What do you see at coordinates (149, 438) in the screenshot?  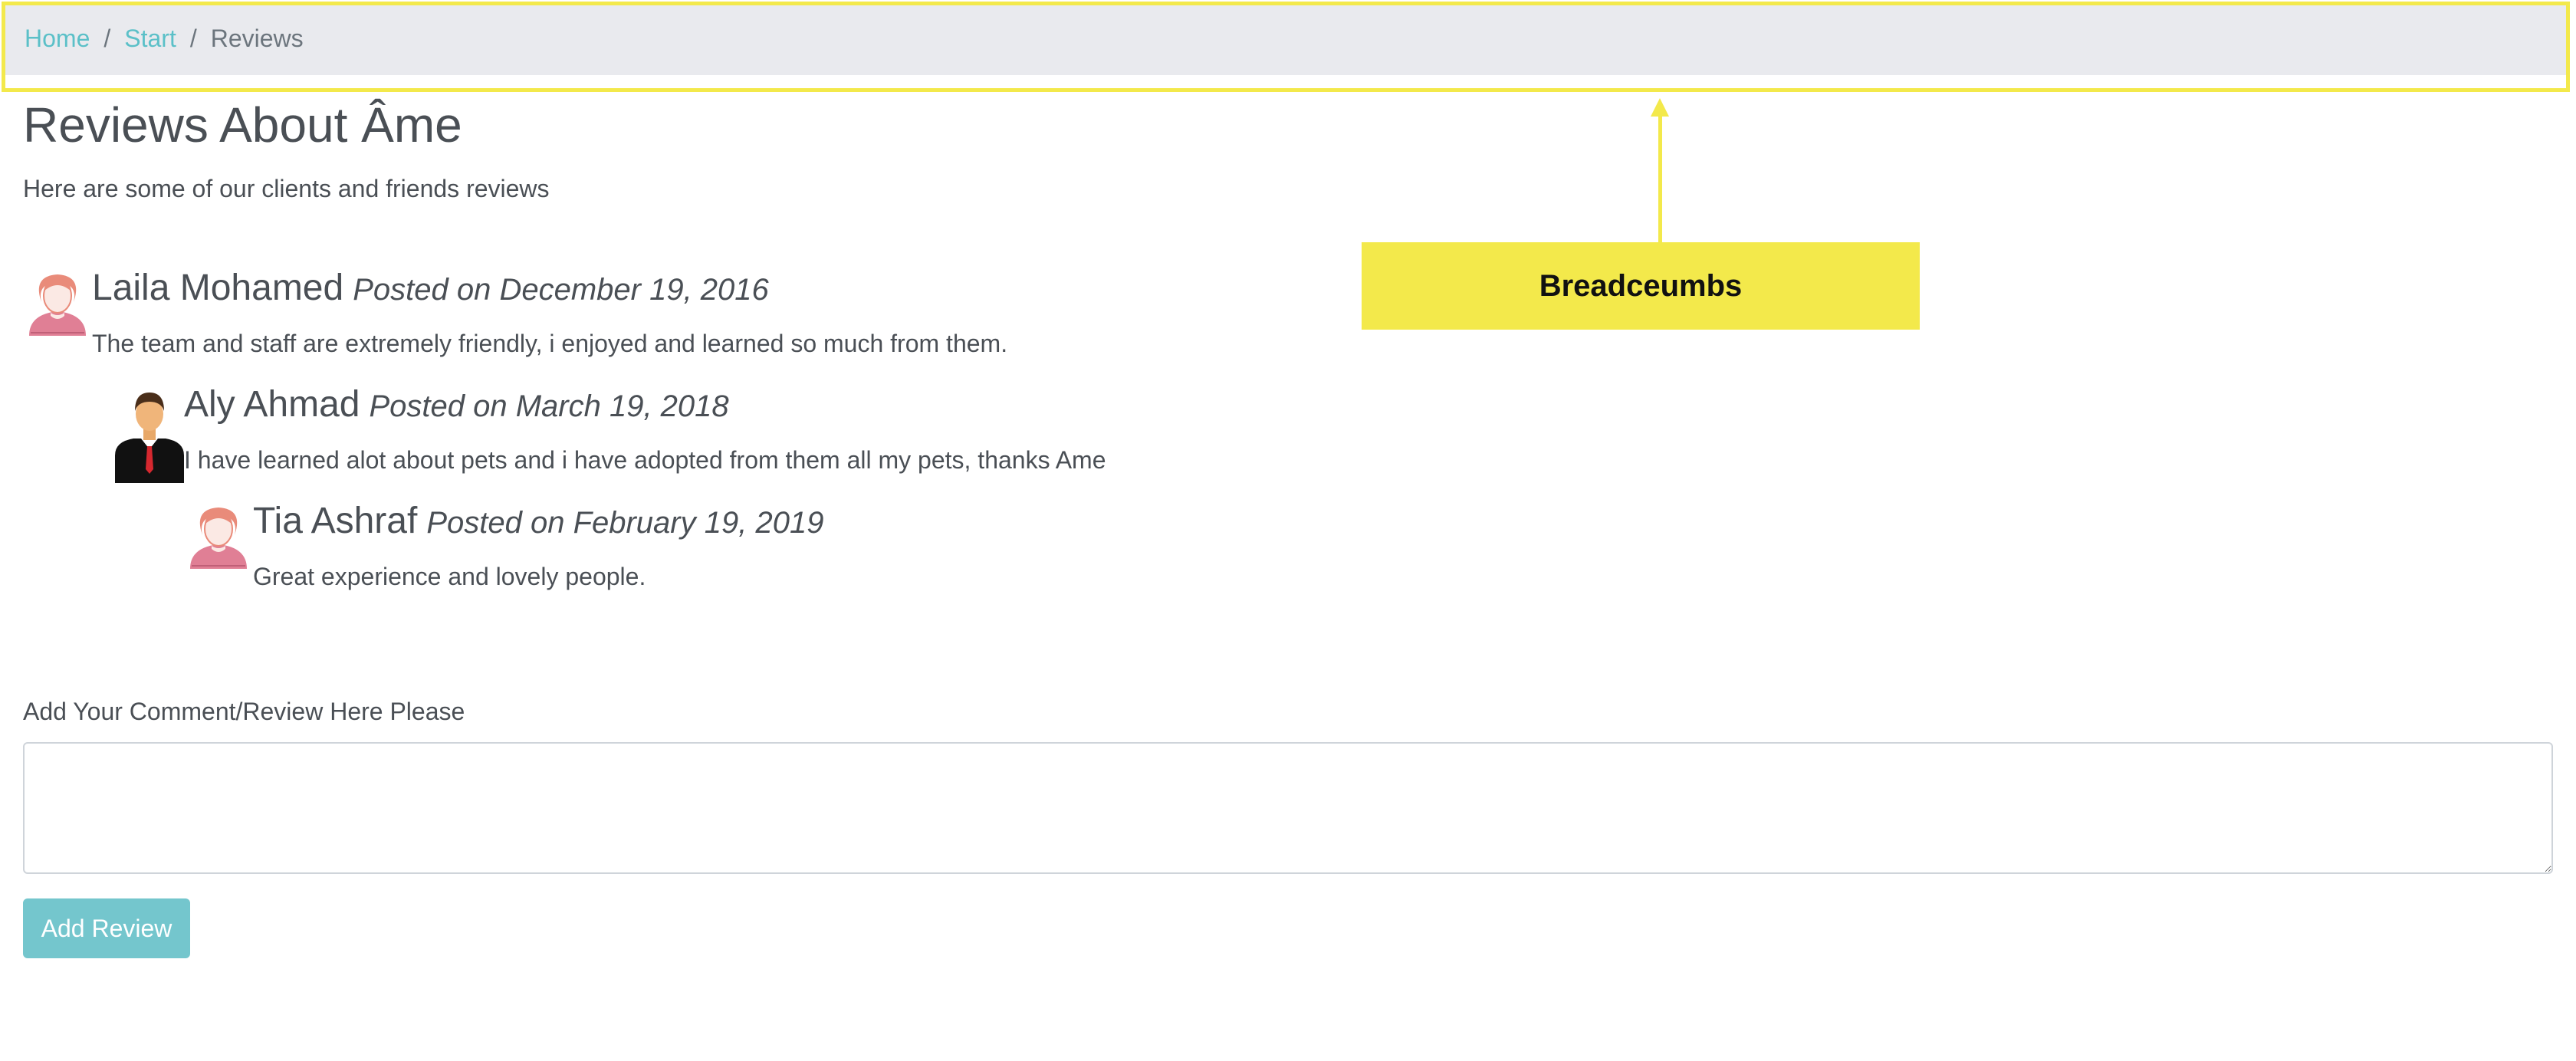 I see `male-avatar-icon` at bounding box center [149, 438].